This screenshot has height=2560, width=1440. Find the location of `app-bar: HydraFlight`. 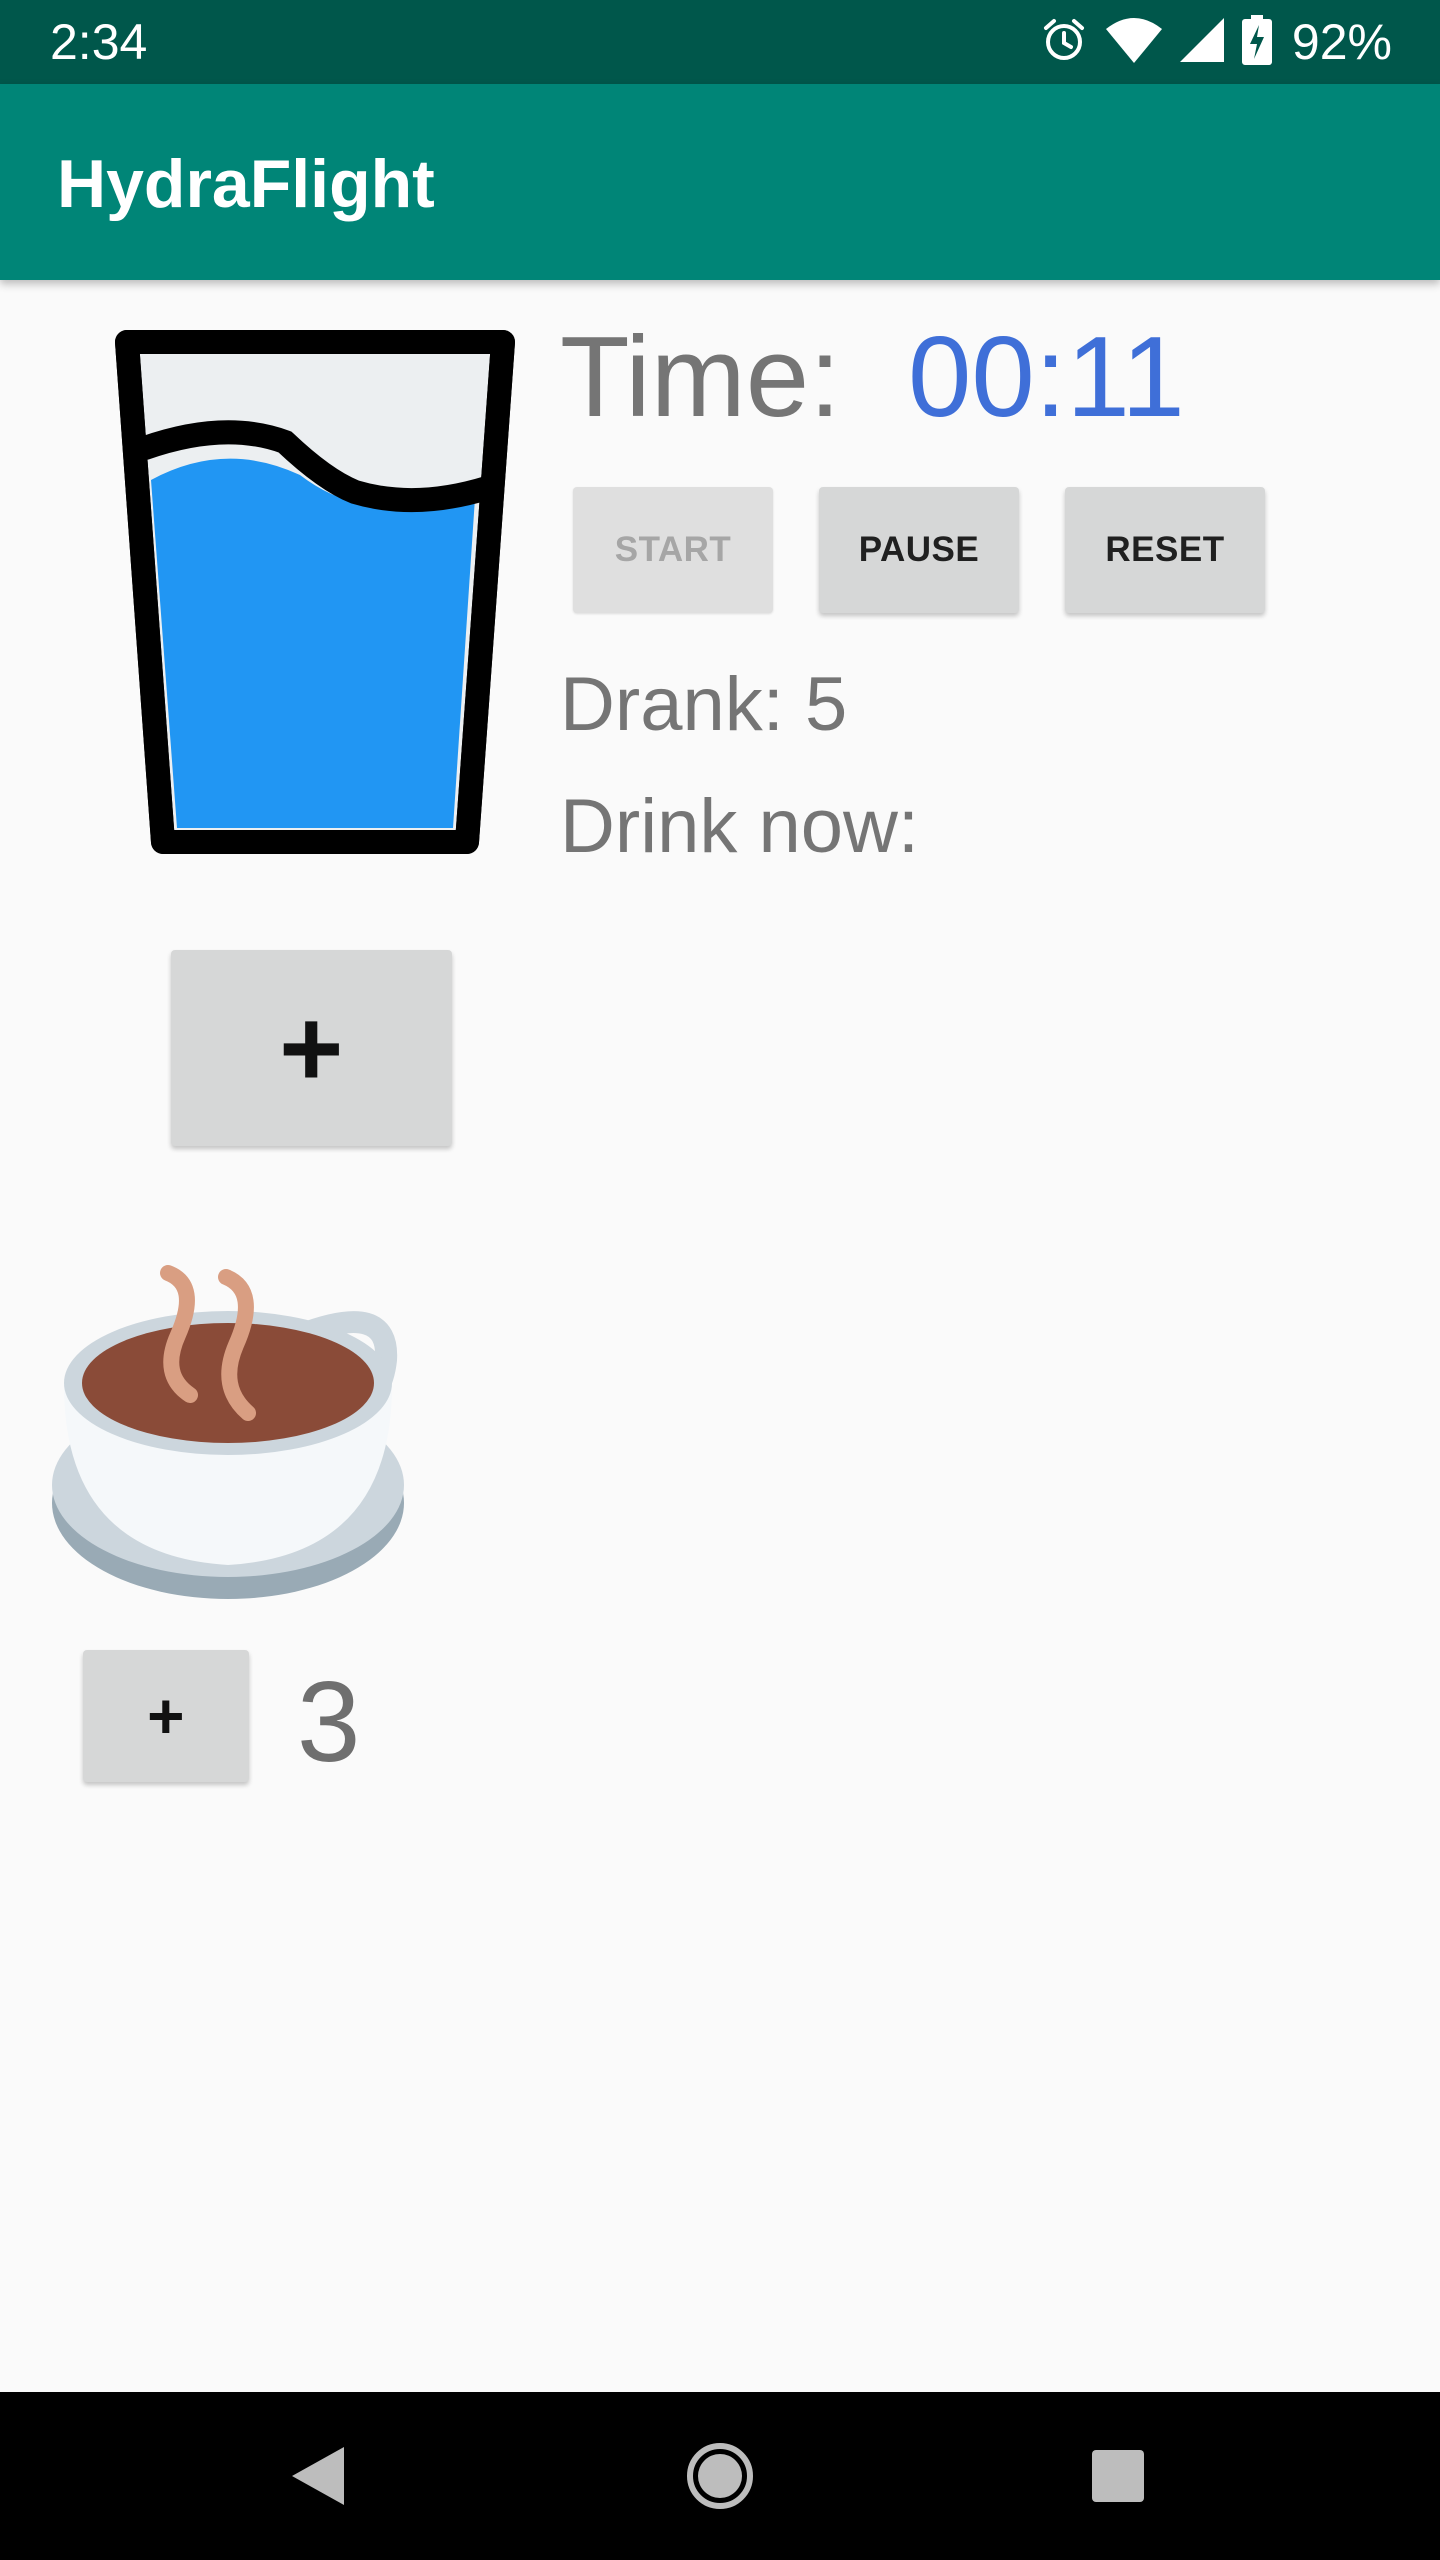

app-bar: HydraFlight is located at coordinates (720, 182).